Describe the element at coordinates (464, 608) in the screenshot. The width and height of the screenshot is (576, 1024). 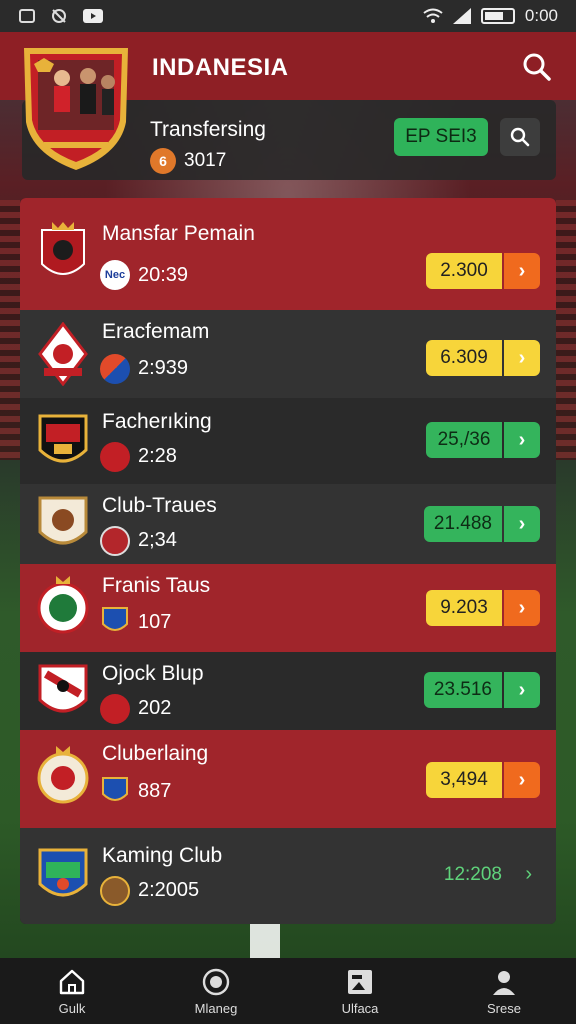
I see `price-button: 9.203` at that location.